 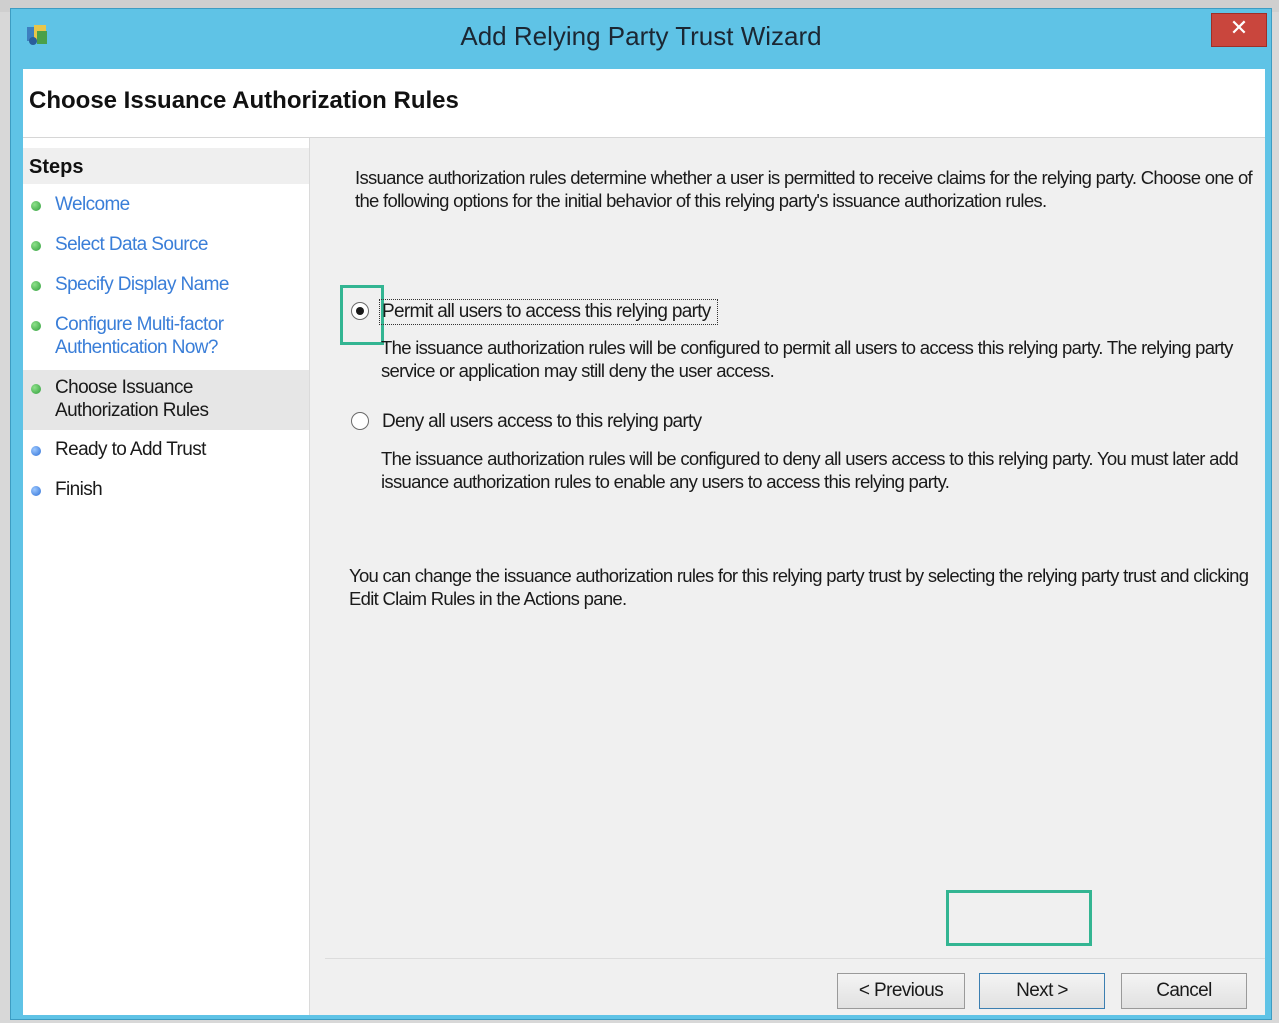 What do you see at coordinates (1019, 918) in the screenshot?
I see `highlight-box-next-button` at bounding box center [1019, 918].